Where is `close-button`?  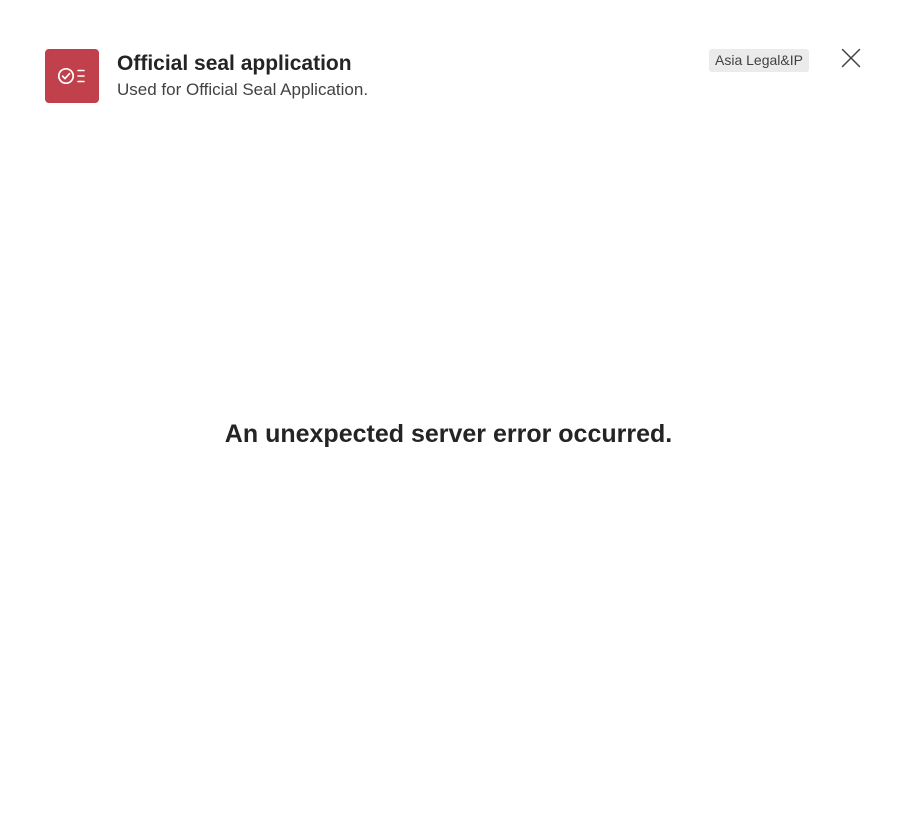
close-button is located at coordinates (850, 57).